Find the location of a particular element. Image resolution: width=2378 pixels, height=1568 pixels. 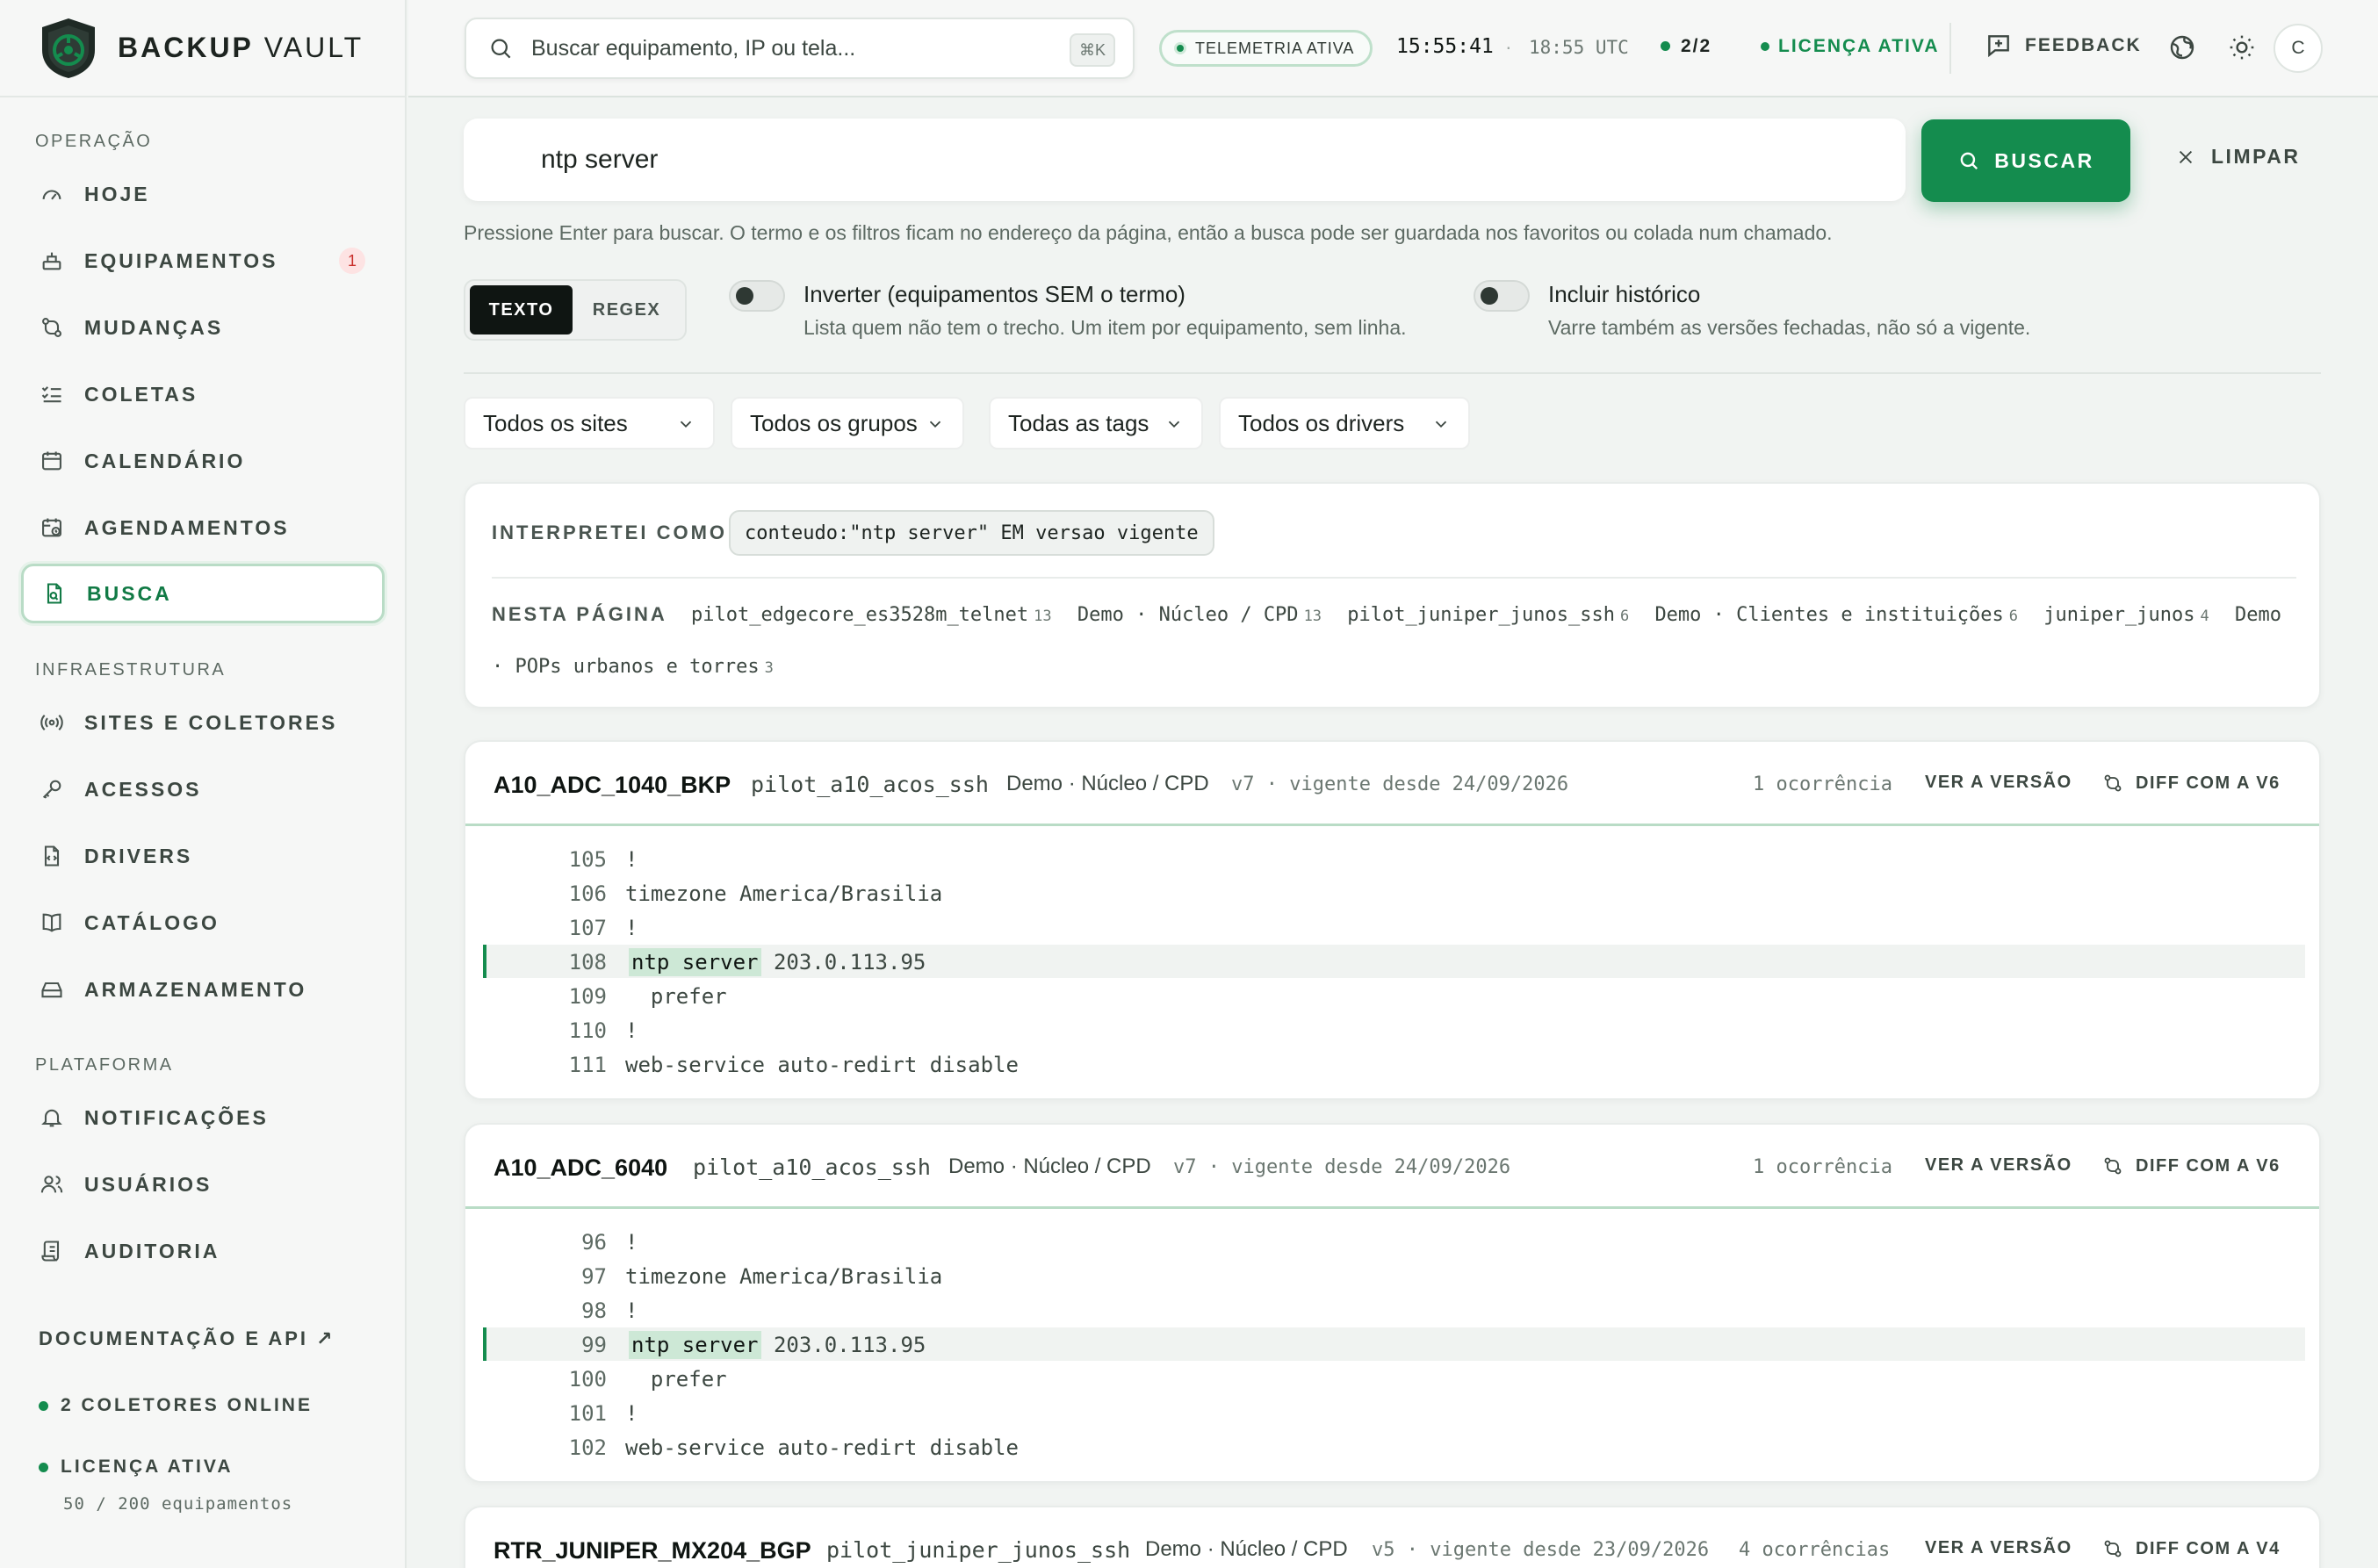

feedback-button: FEEDBACK is located at coordinates (2063, 46).